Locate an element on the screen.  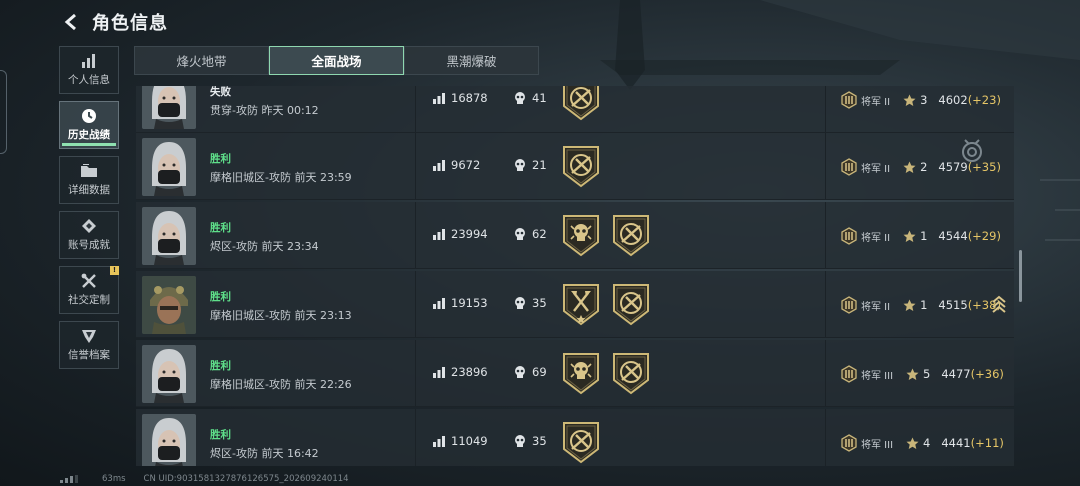
sidebar-item-history: 历史战绩 is located at coordinates (89, 125).